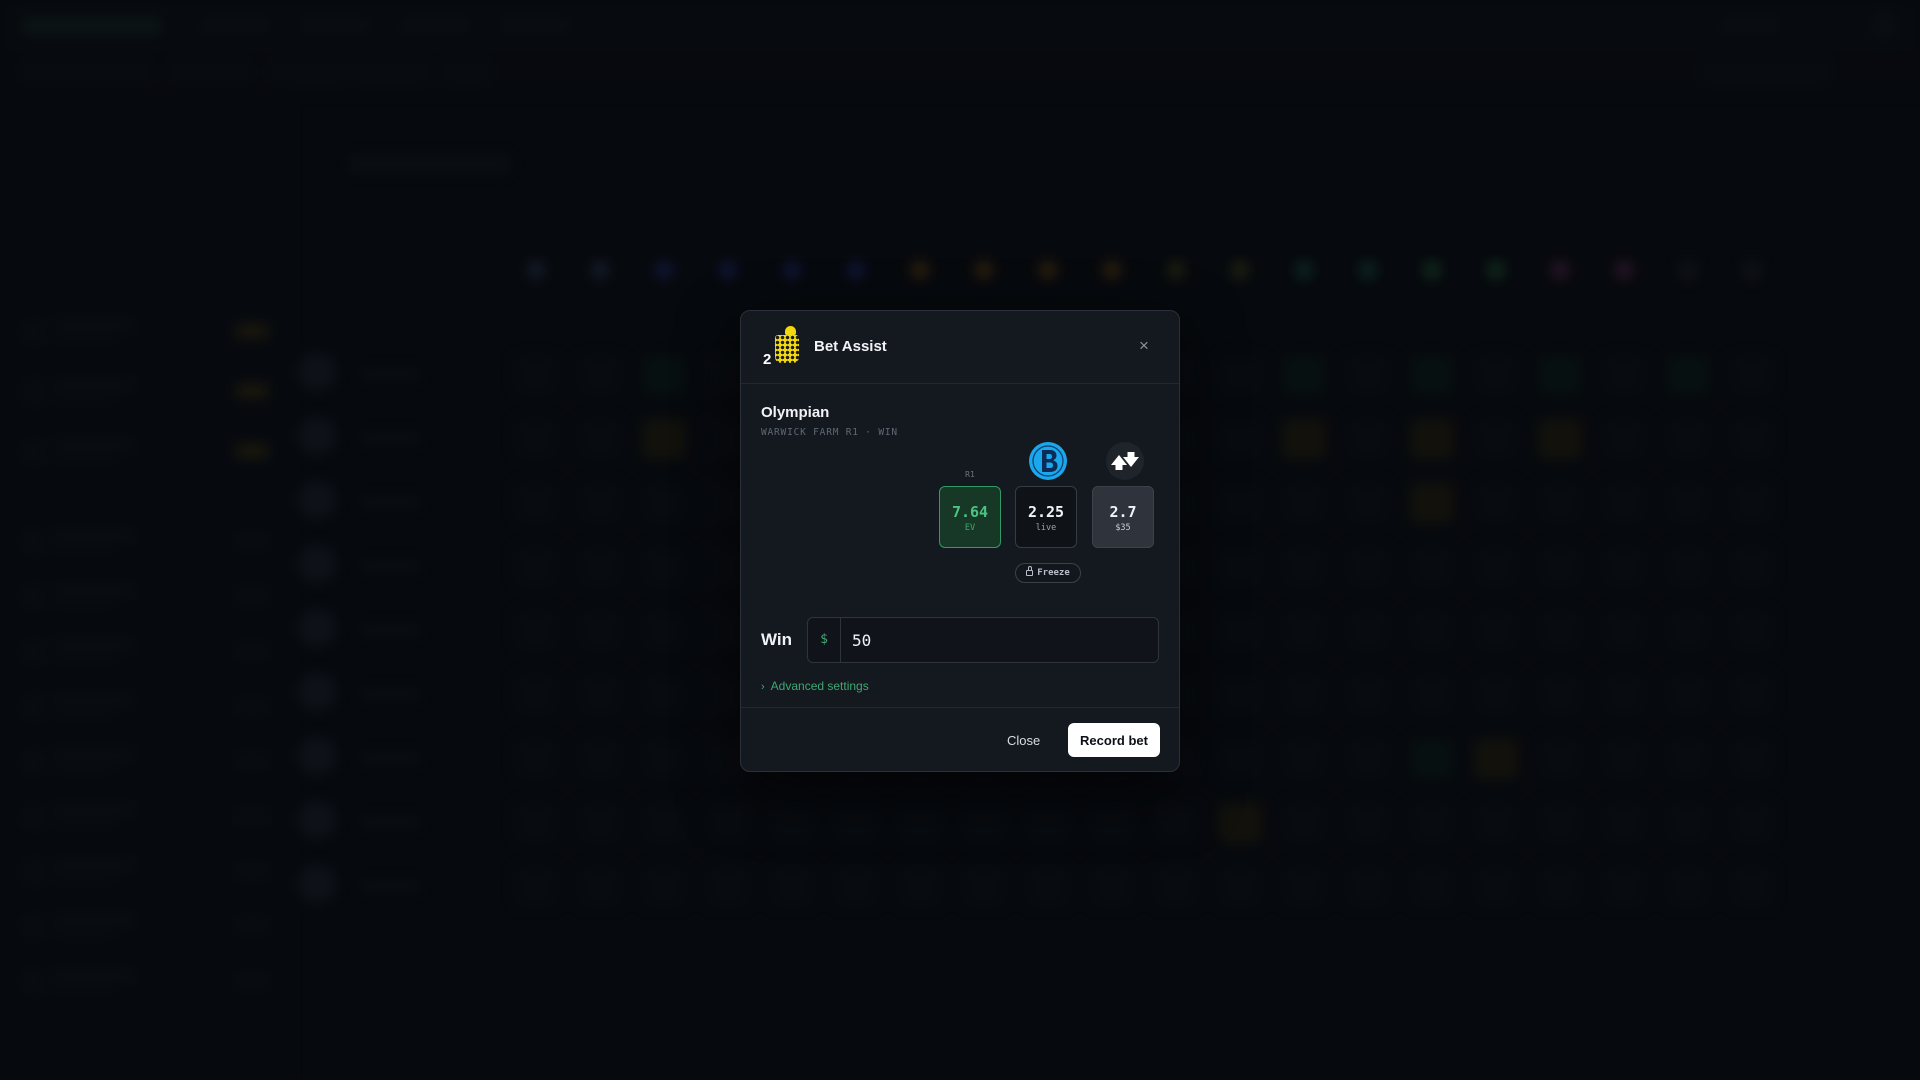 Image resolution: width=1920 pixels, height=1080 pixels. I want to click on modal-title: Bet Assist, so click(850, 346).